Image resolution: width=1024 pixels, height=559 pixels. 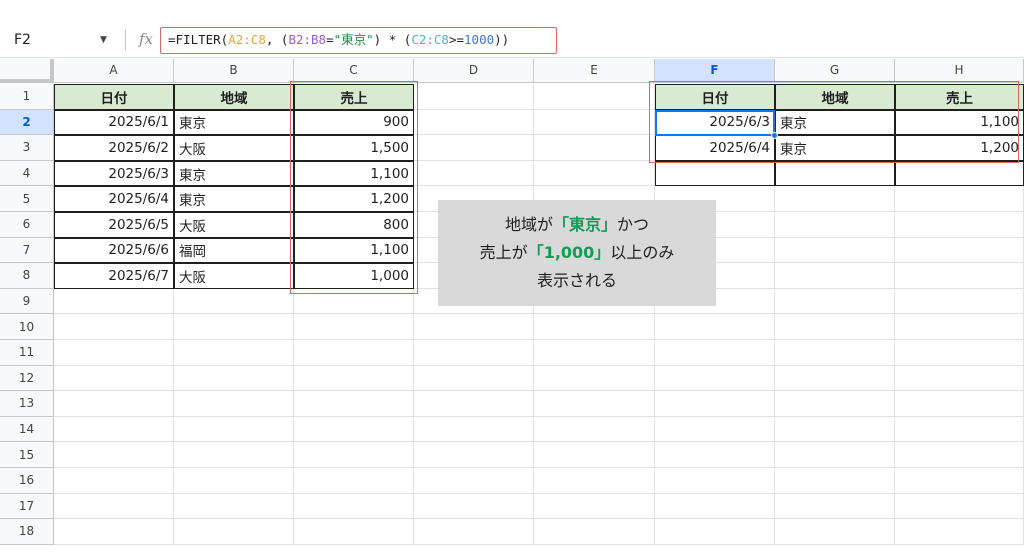 What do you see at coordinates (715, 71) in the screenshot?
I see `column-header-f: F` at bounding box center [715, 71].